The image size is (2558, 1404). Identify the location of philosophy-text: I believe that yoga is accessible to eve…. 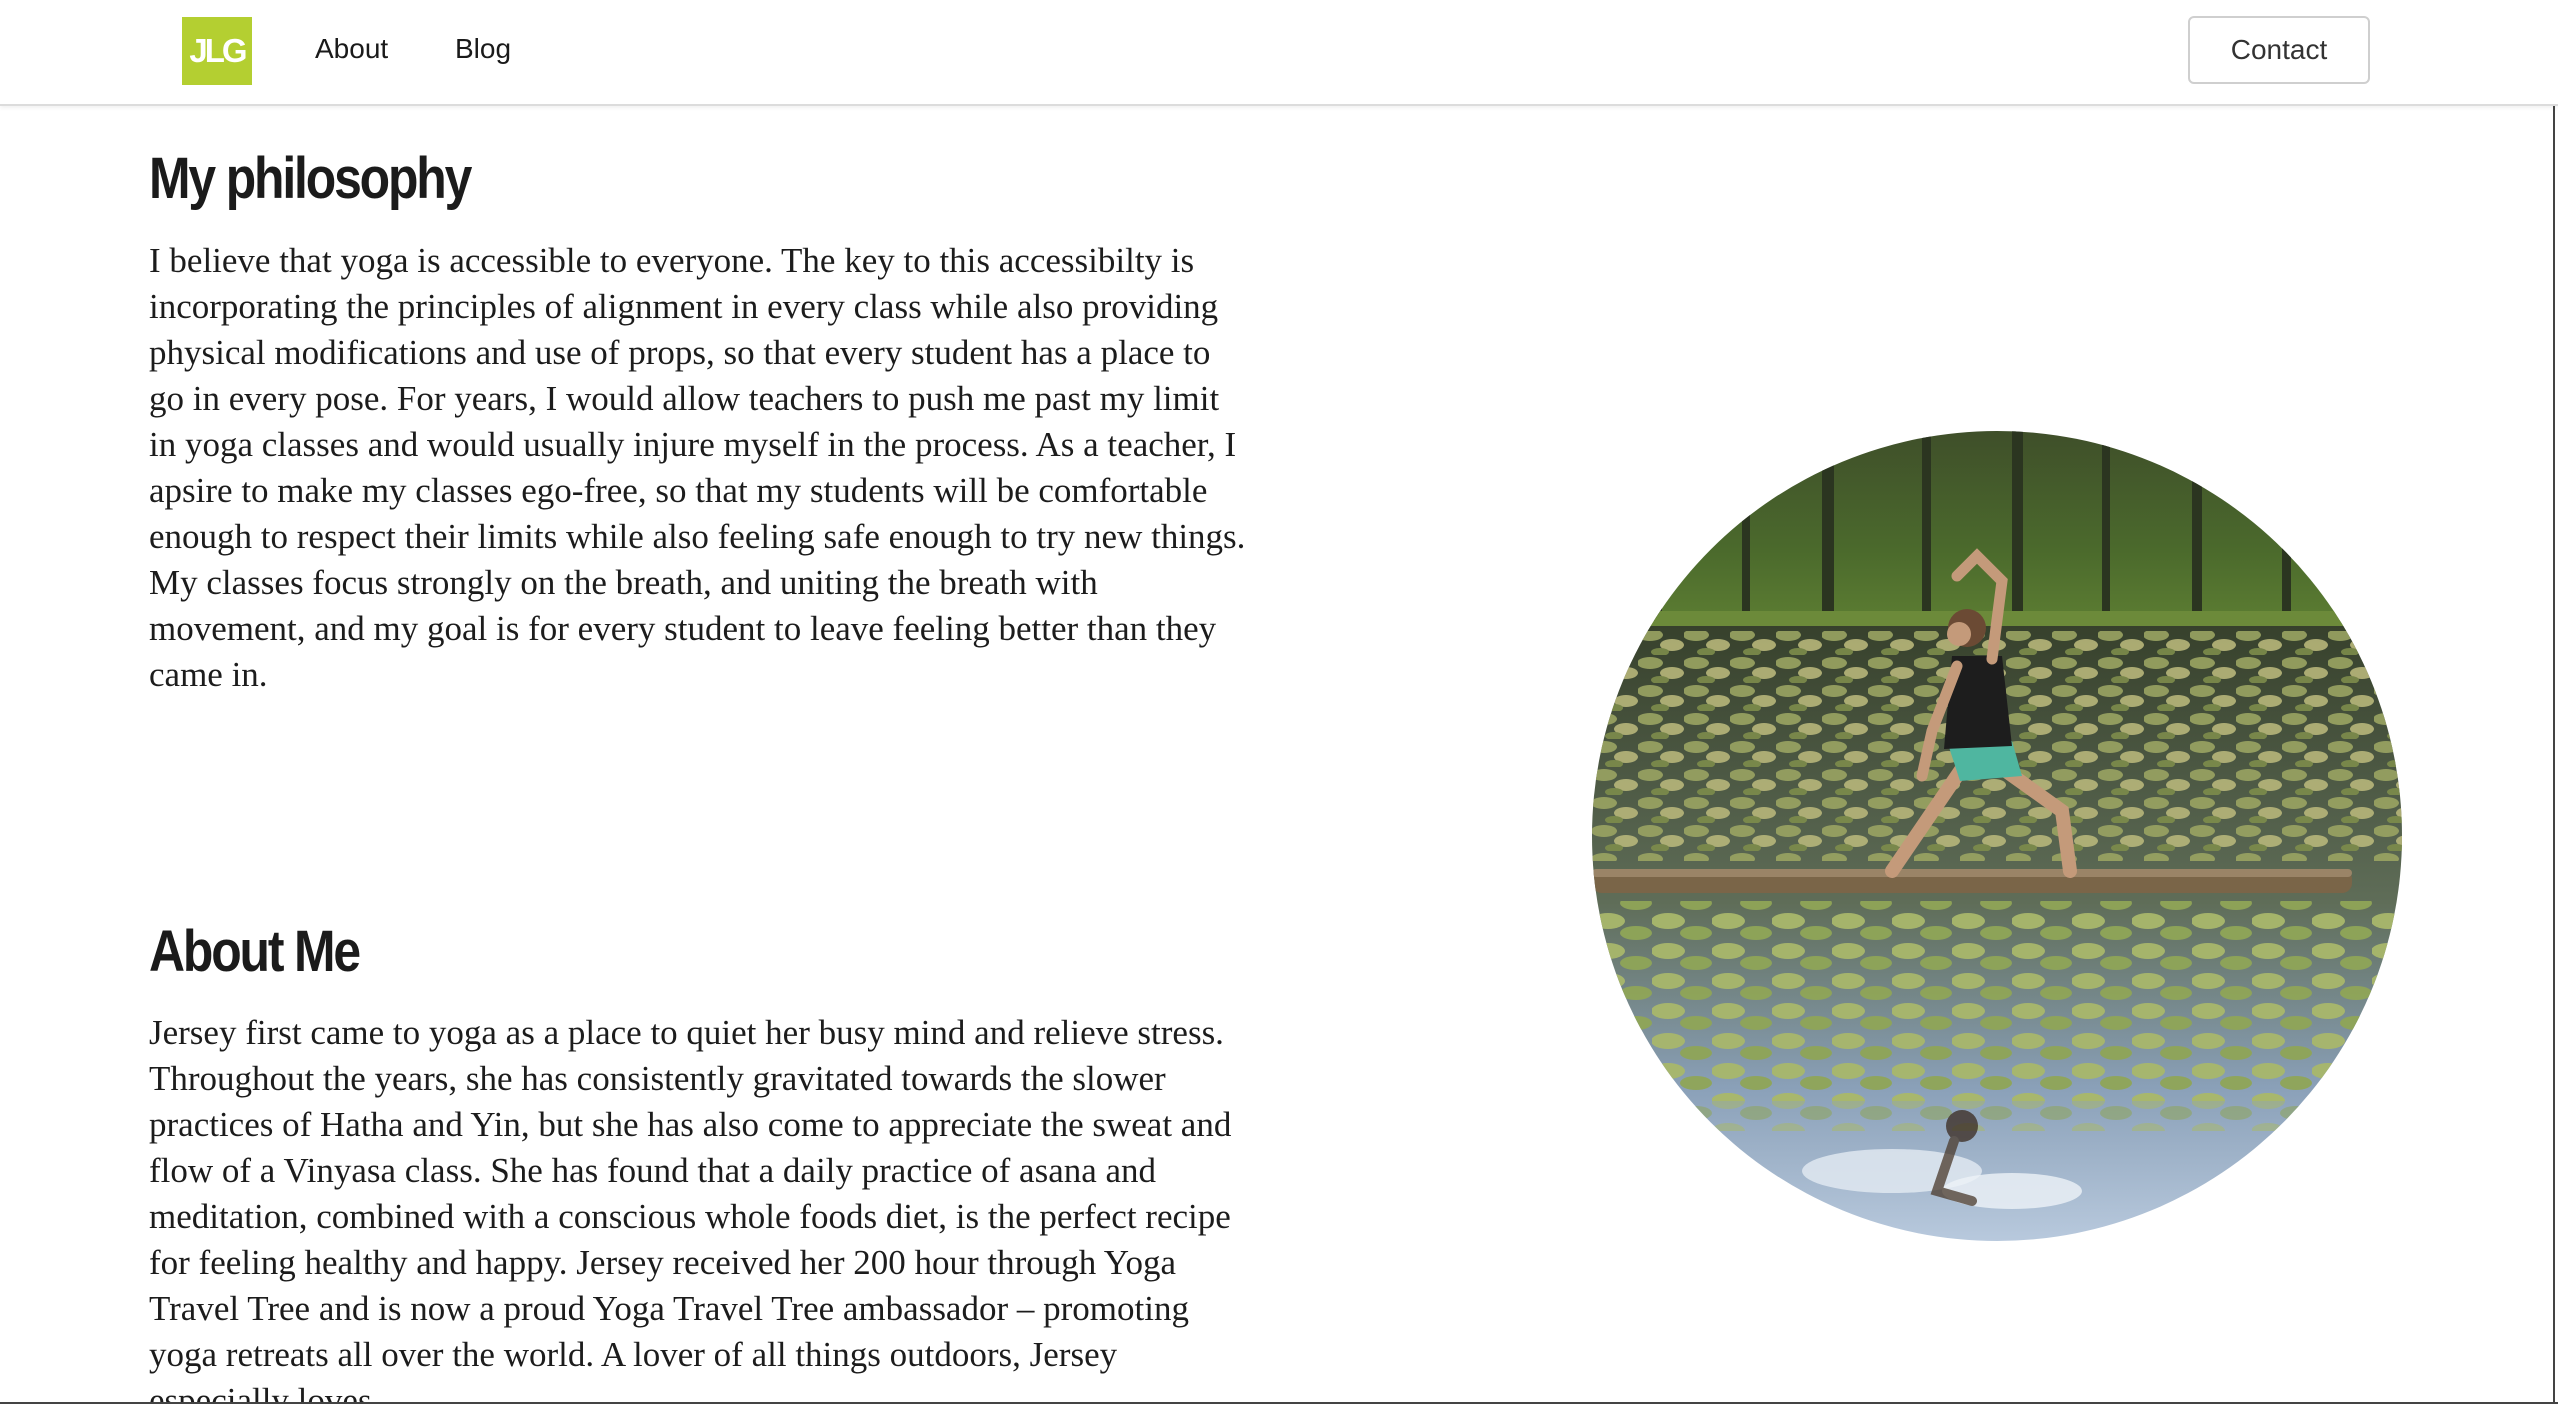
(697, 467).